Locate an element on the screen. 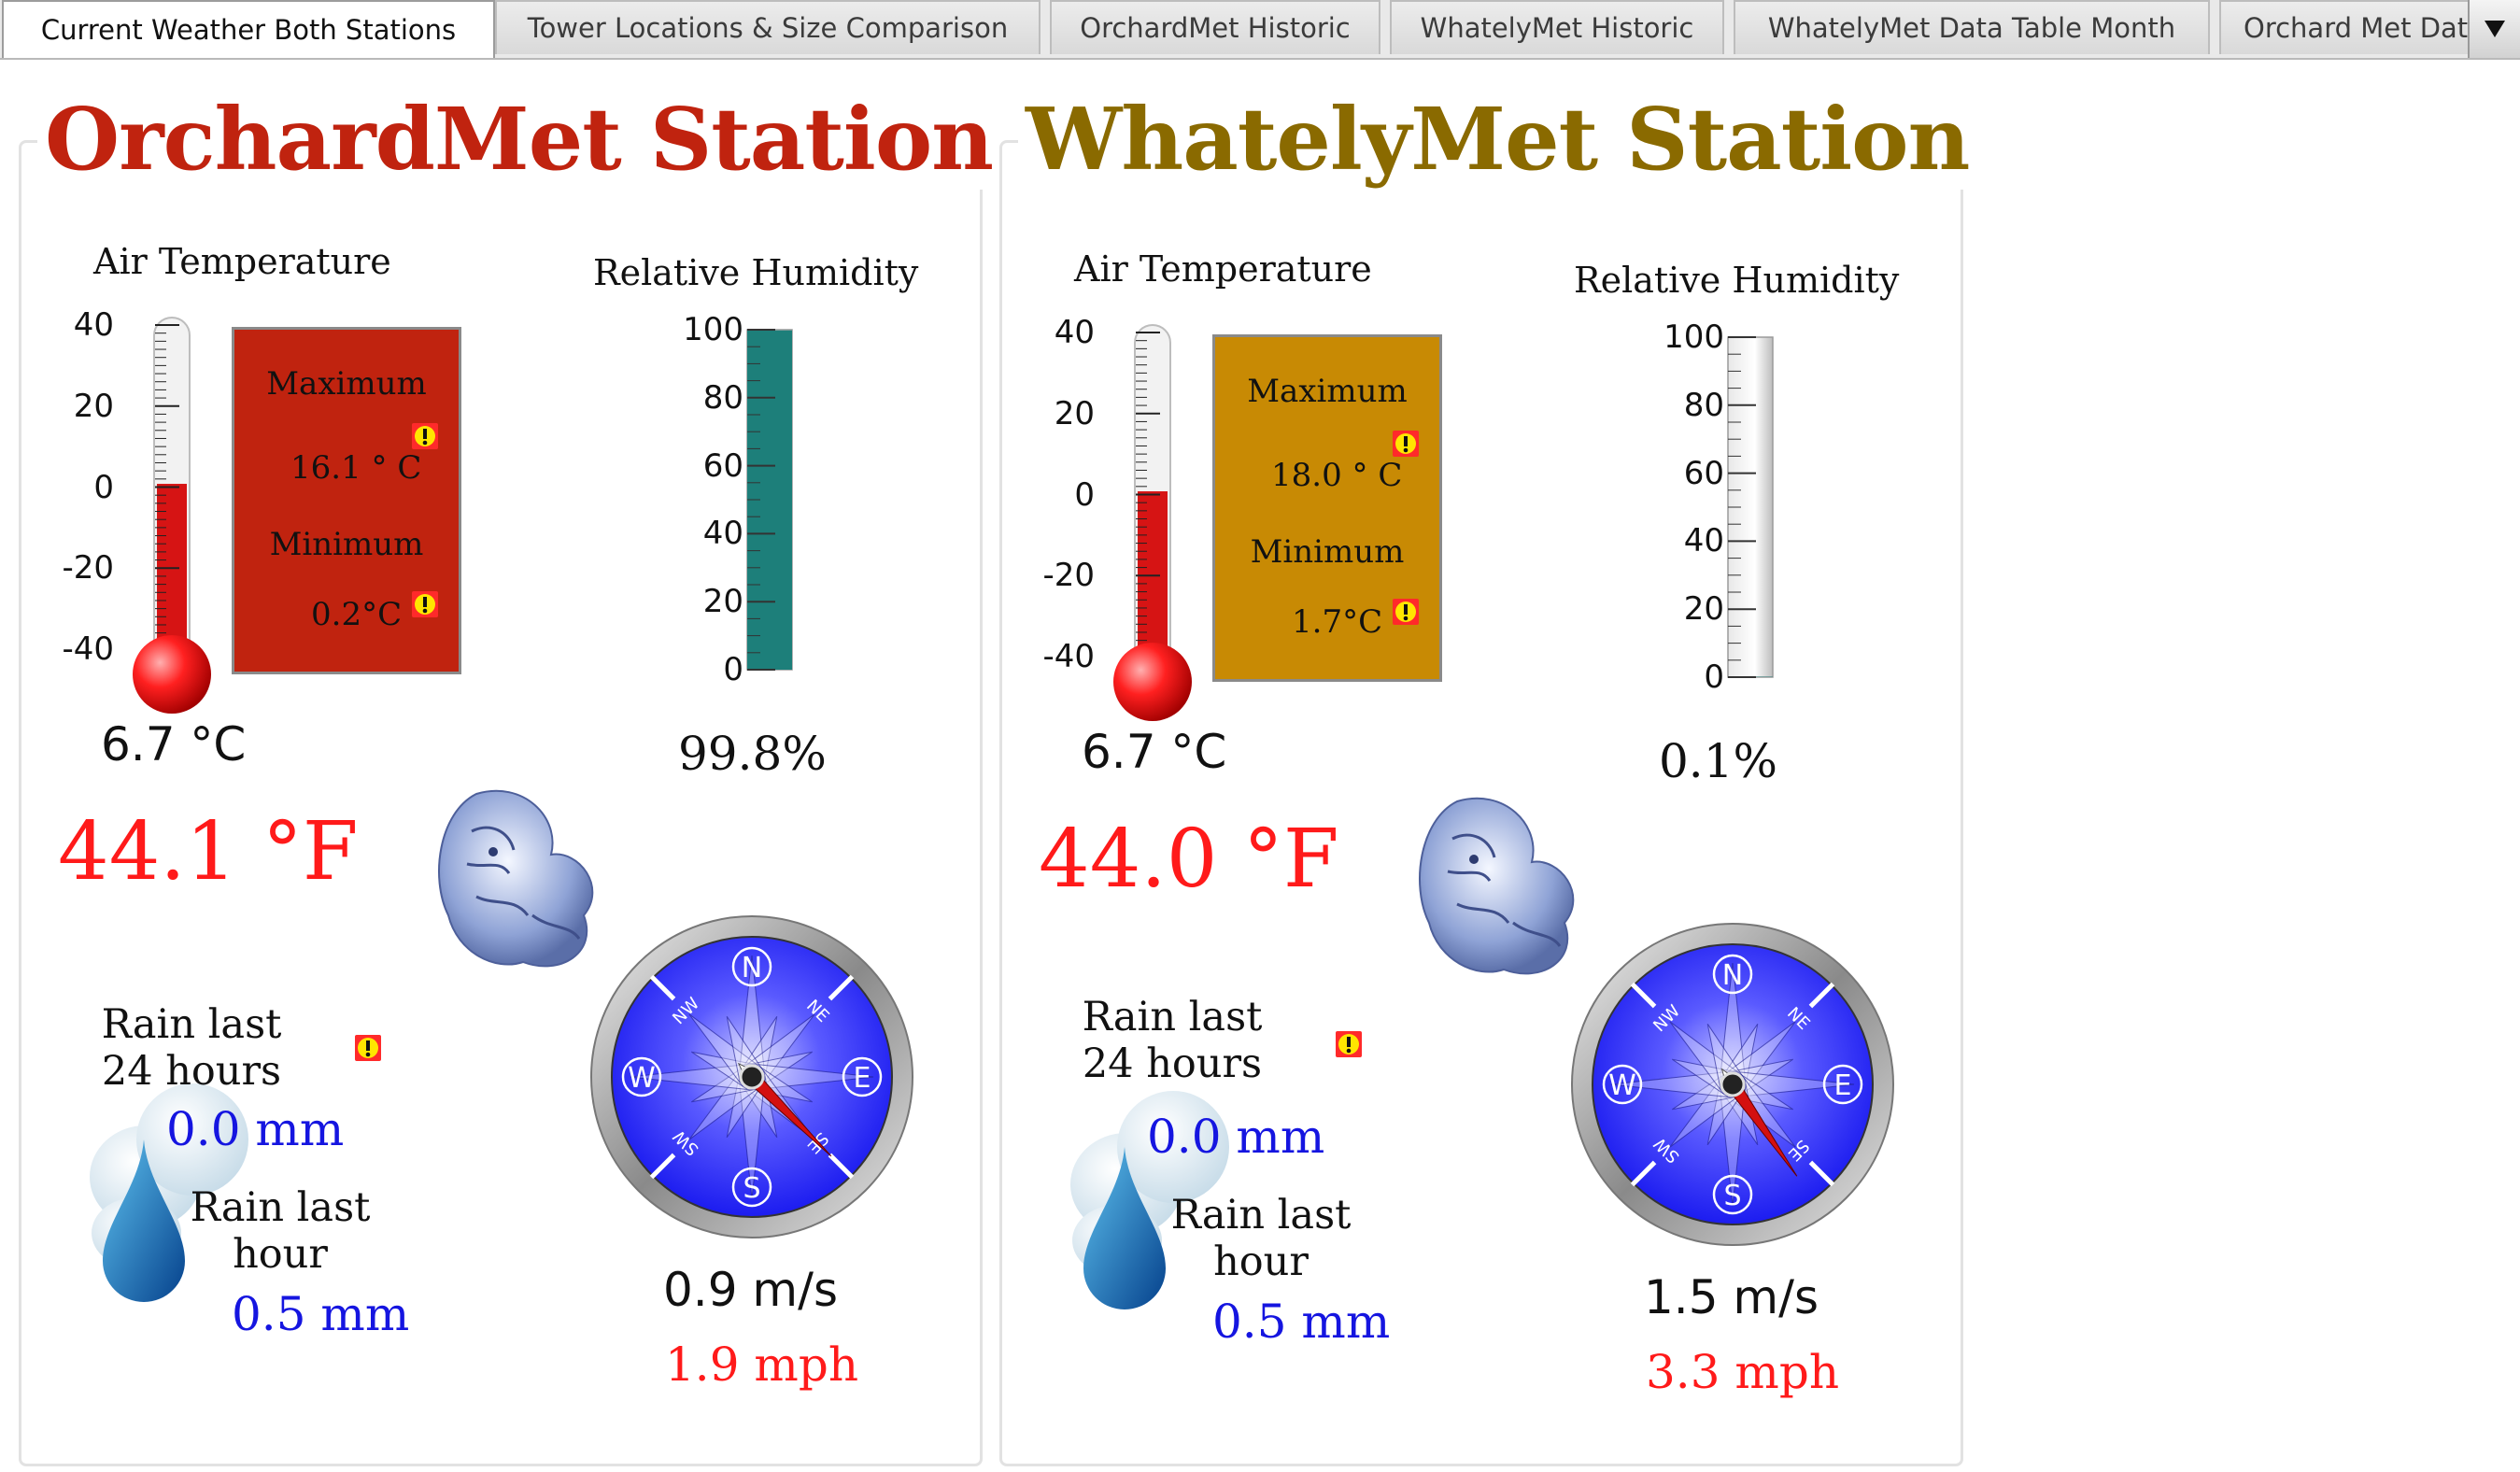 The height and width of the screenshot is (1472, 2520). humidity-value: 99.8% is located at coordinates (752, 754).